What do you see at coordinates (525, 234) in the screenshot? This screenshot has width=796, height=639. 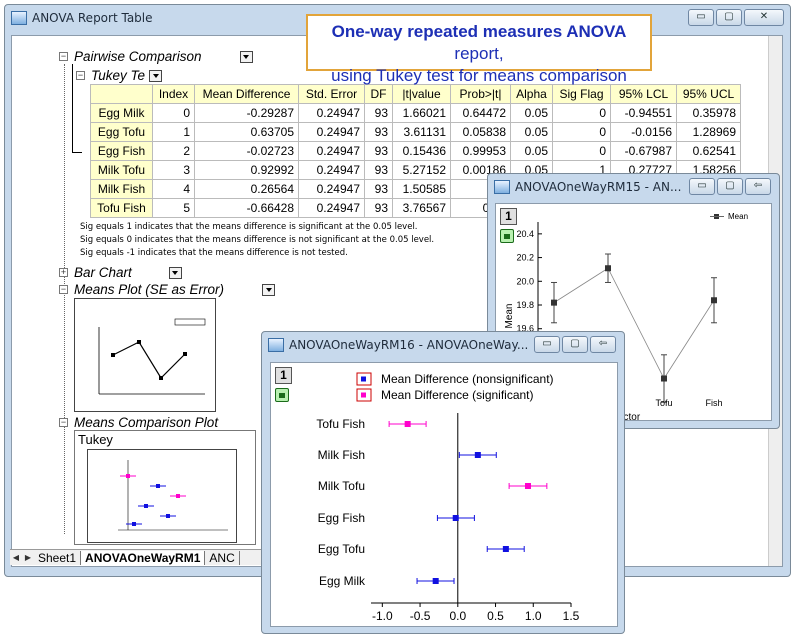 I see `y-tick-label: 20.4` at bounding box center [525, 234].